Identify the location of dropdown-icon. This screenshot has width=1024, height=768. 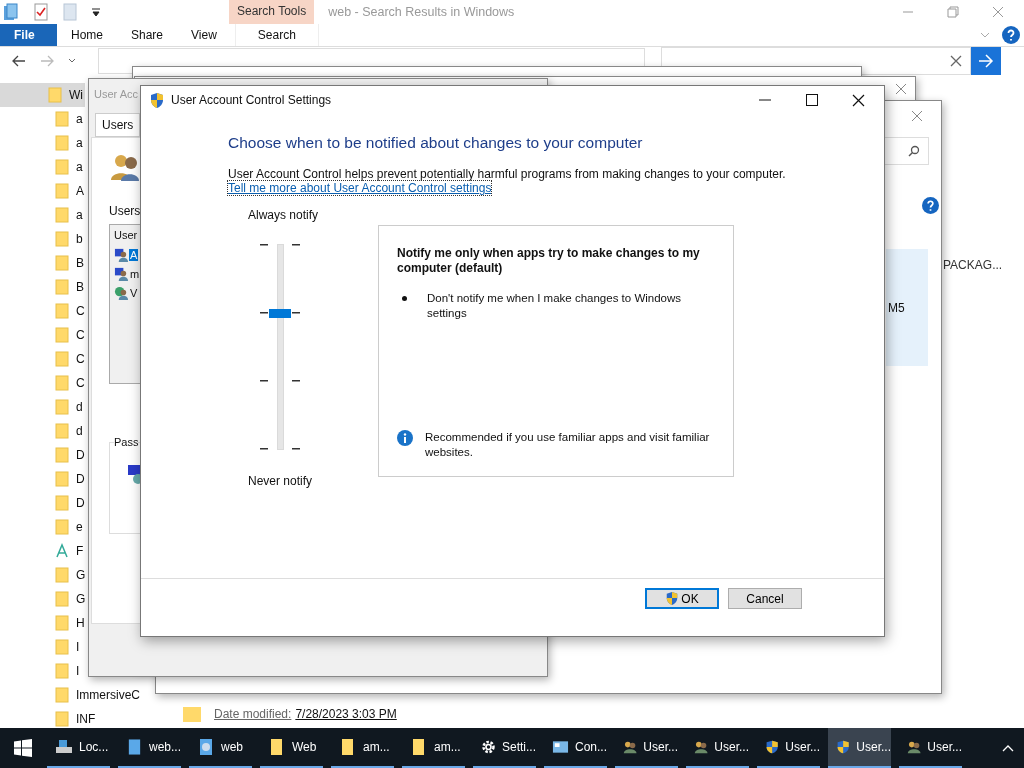
(96, 12).